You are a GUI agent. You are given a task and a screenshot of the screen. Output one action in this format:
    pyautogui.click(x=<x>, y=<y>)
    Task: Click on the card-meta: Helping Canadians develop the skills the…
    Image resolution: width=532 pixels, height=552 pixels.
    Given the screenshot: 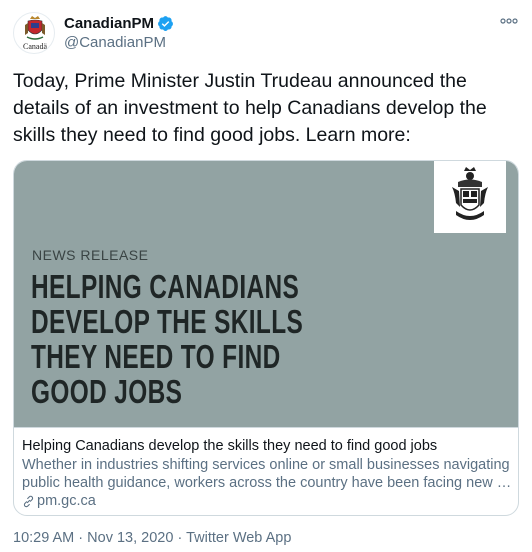 What is the action you would take?
    pyautogui.click(x=266, y=469)
    